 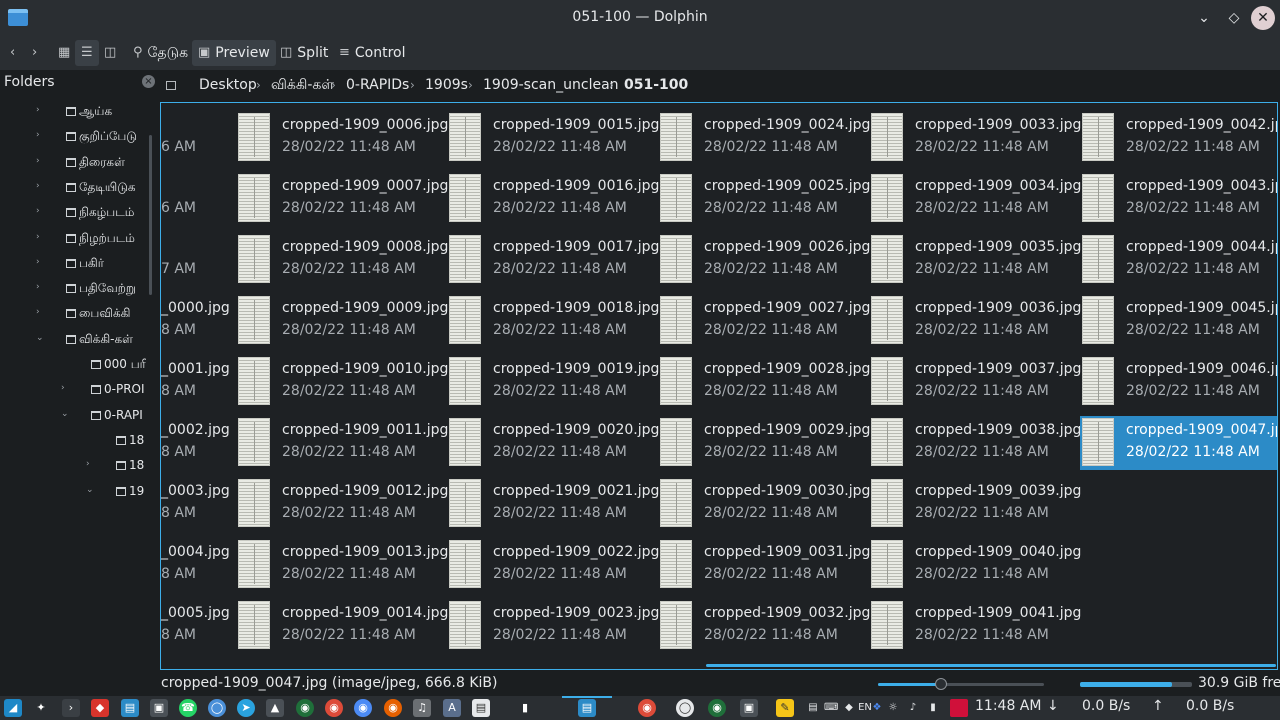 I want to click on app-launcher-icon: ◢, so click(x=13, y=708).